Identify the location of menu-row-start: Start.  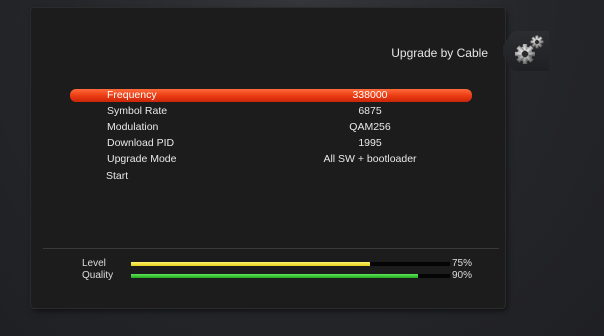
(271, 176).